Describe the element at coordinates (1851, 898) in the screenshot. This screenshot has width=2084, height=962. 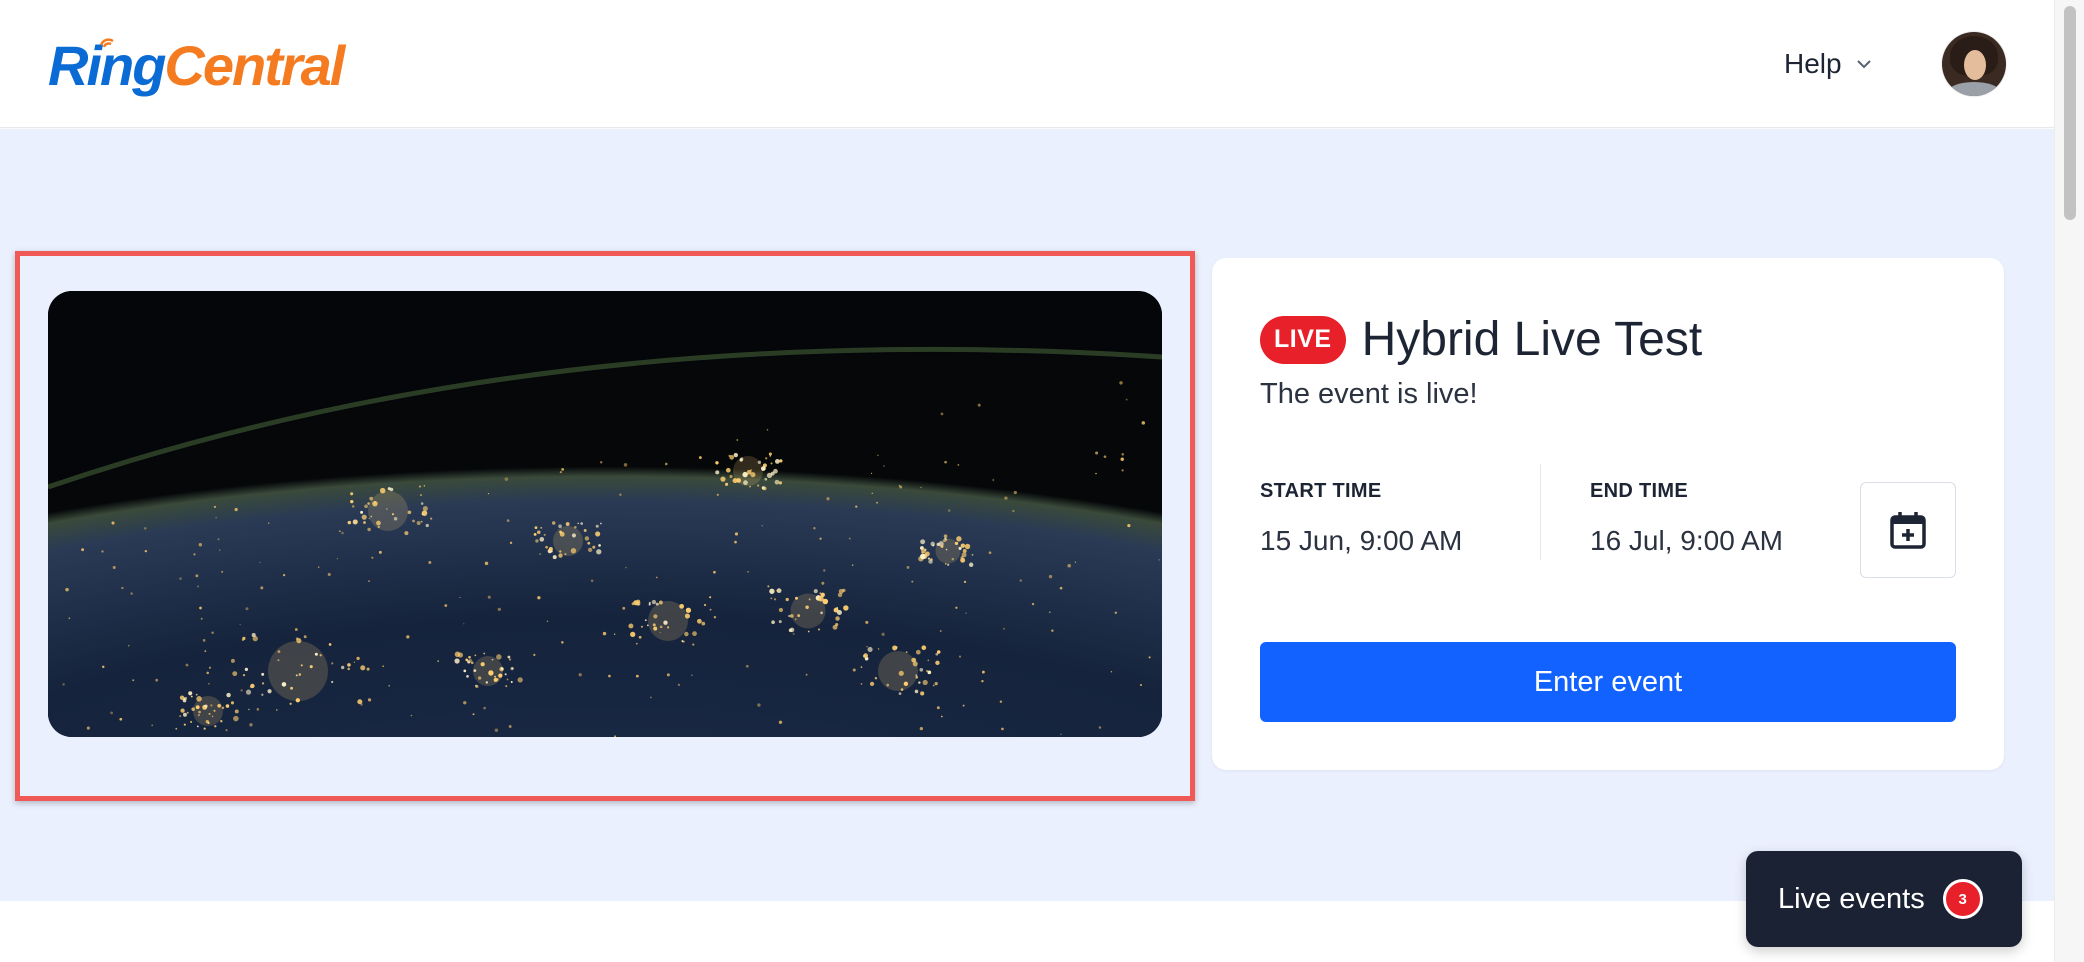
I see `live-events-label: Live events` at that location.